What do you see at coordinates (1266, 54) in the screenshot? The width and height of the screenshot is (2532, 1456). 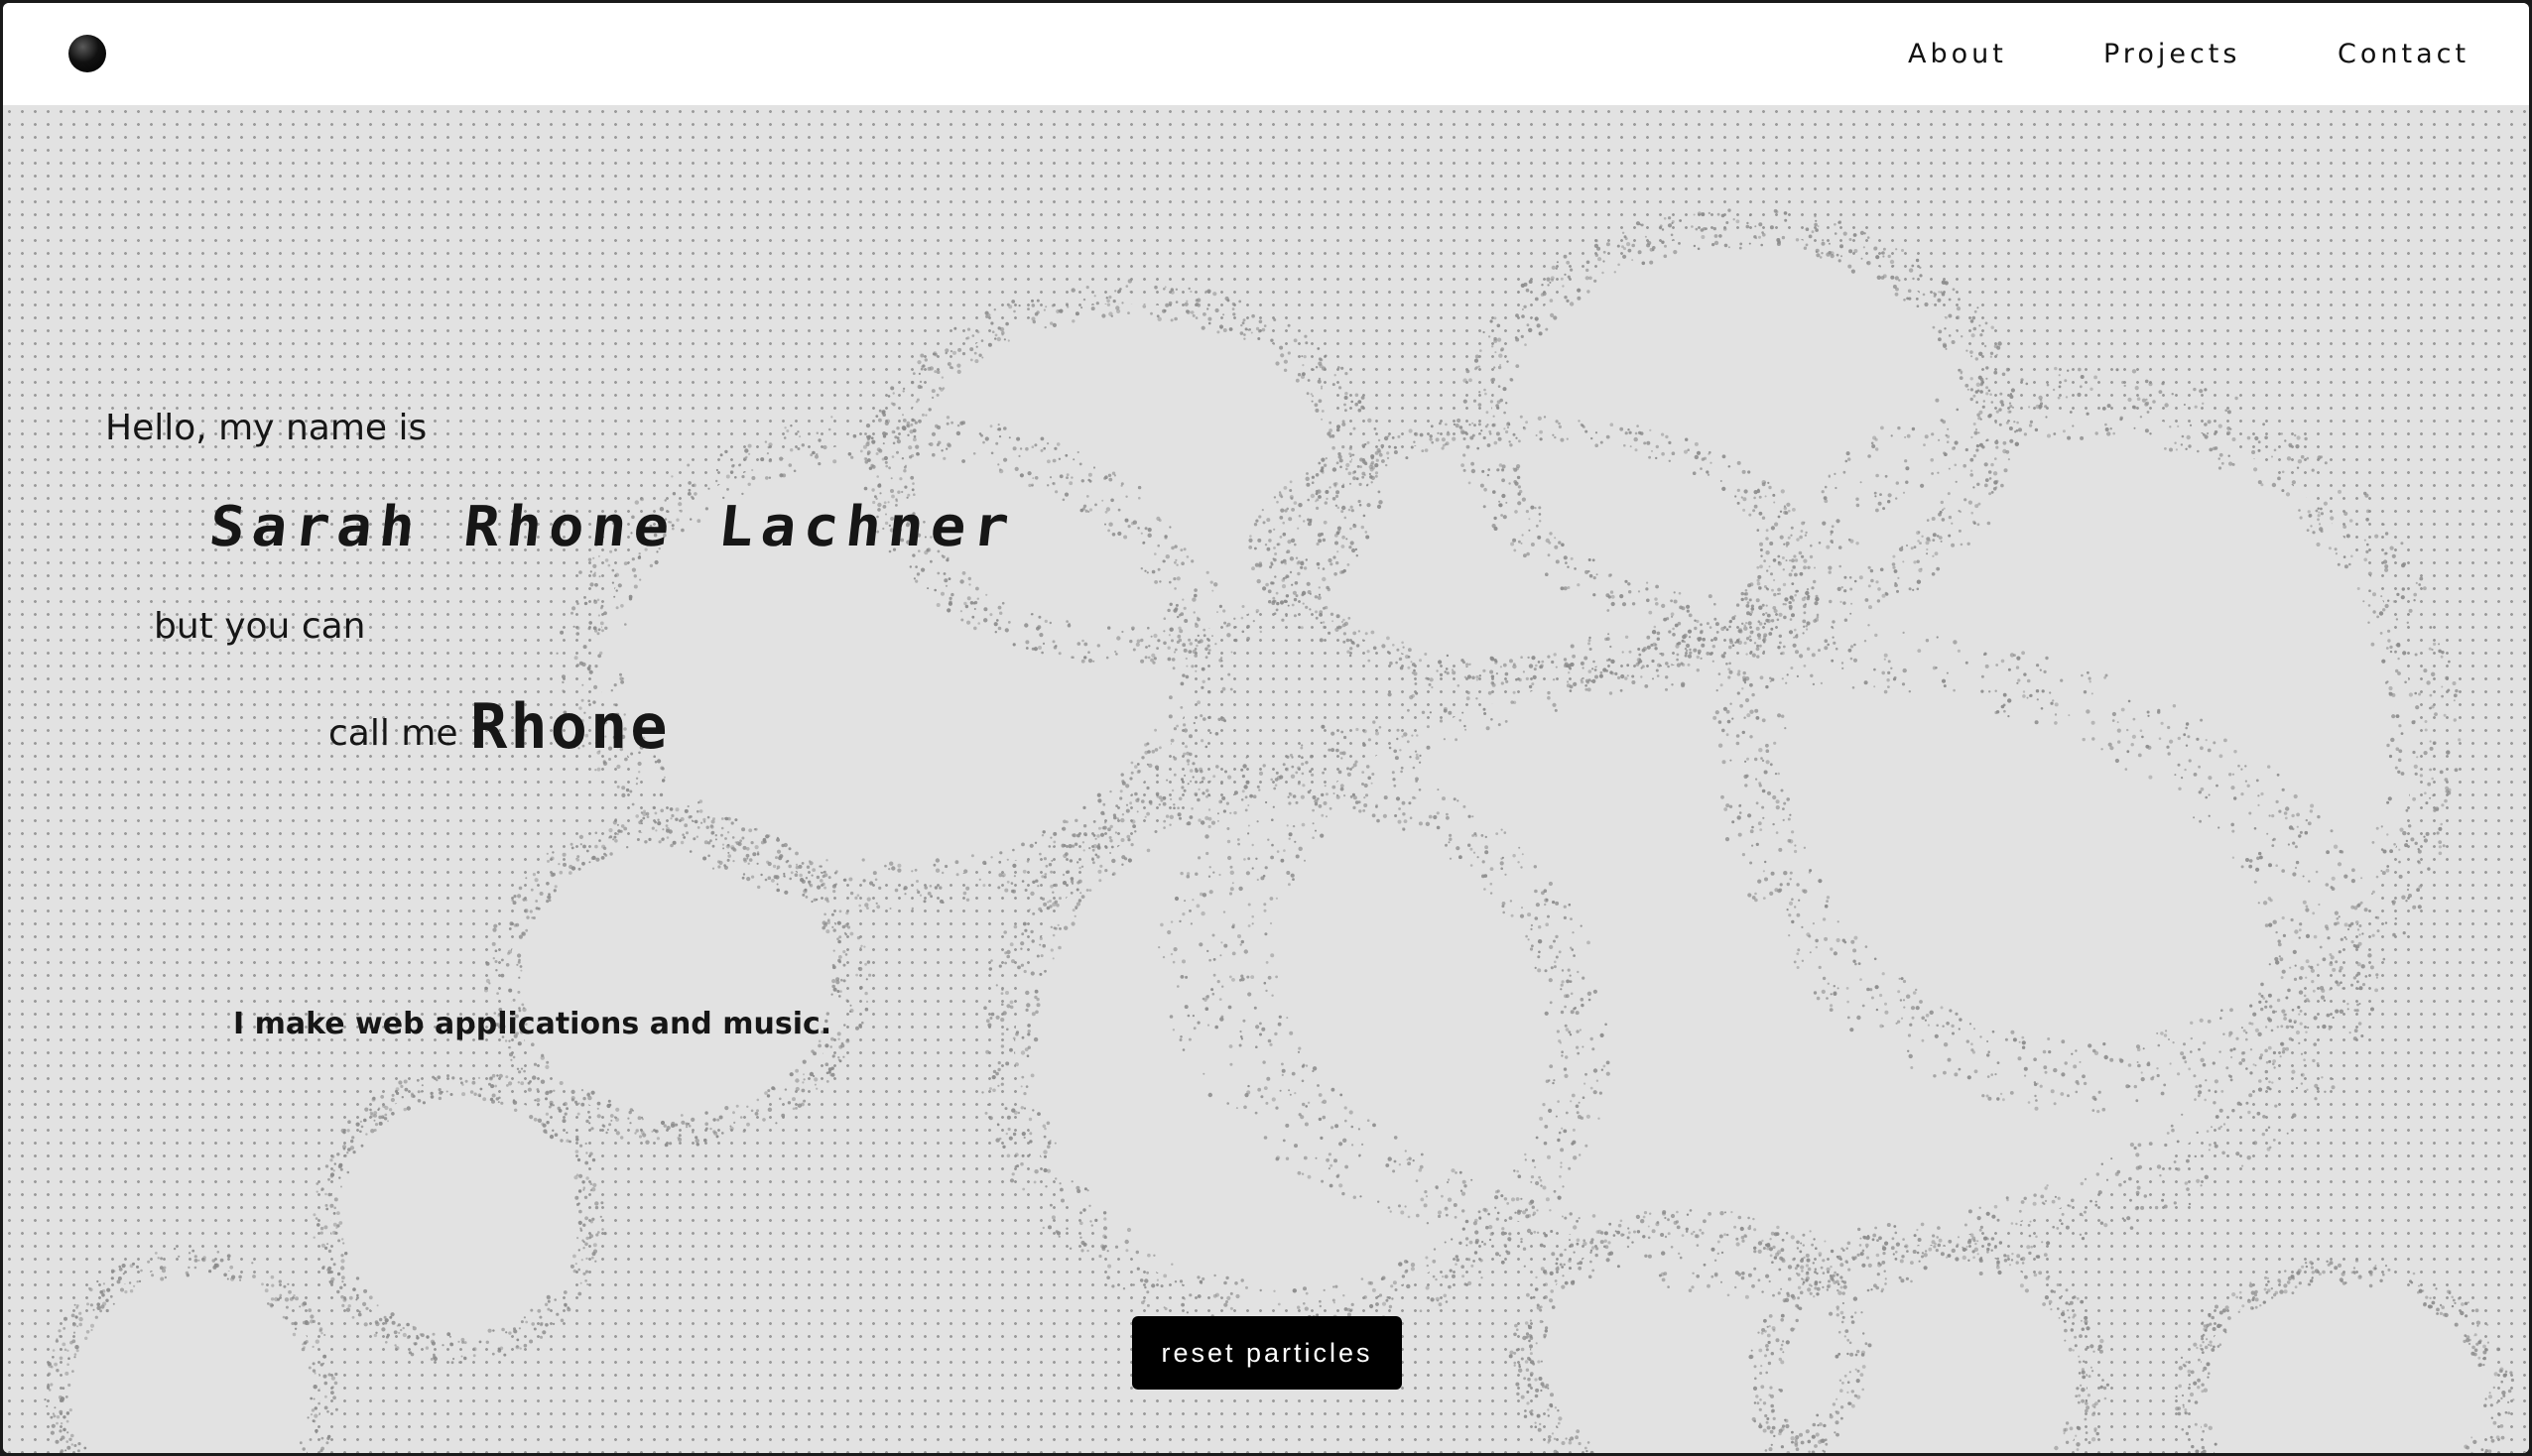 I see `top-navbar: About Projects Contact` at bounding box center [1266, 54].